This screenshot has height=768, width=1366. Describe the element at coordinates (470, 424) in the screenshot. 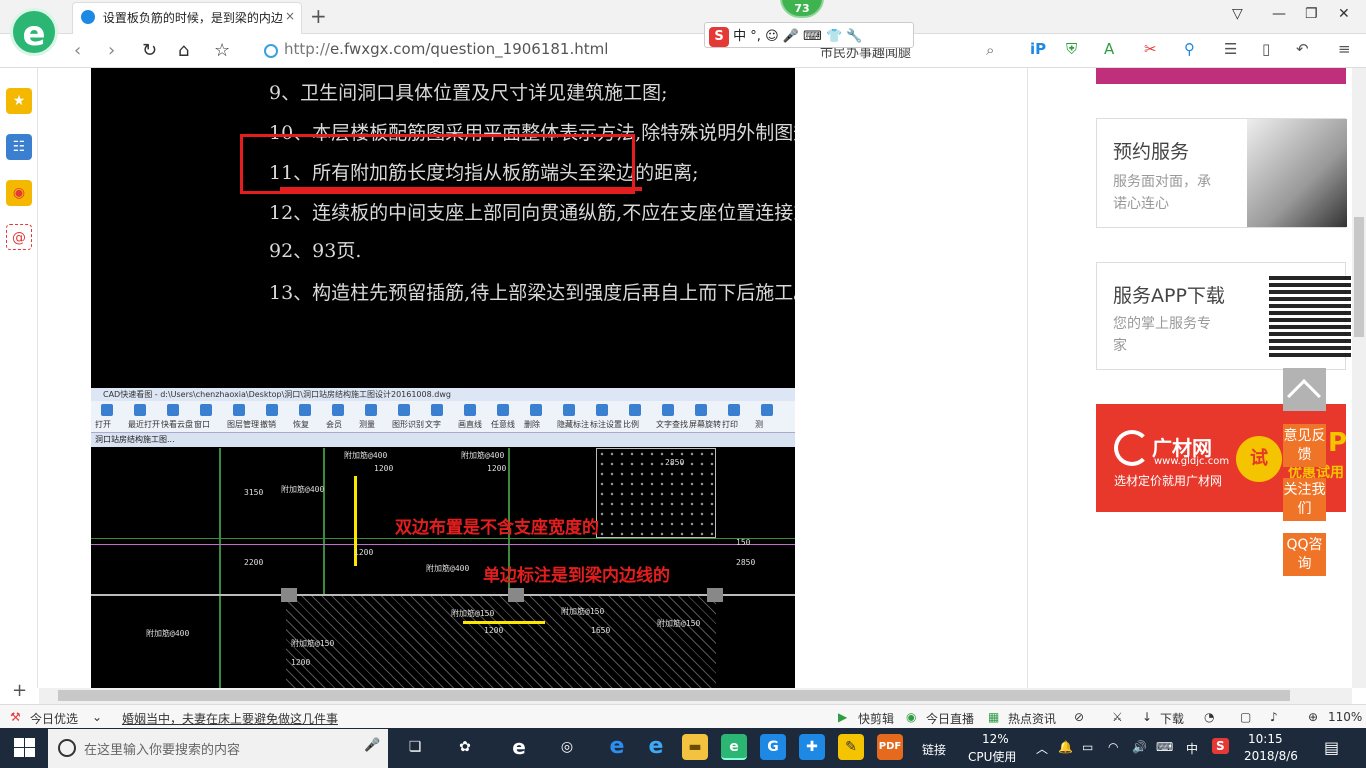

I see `cad-tool-label: 画直线` at that location.